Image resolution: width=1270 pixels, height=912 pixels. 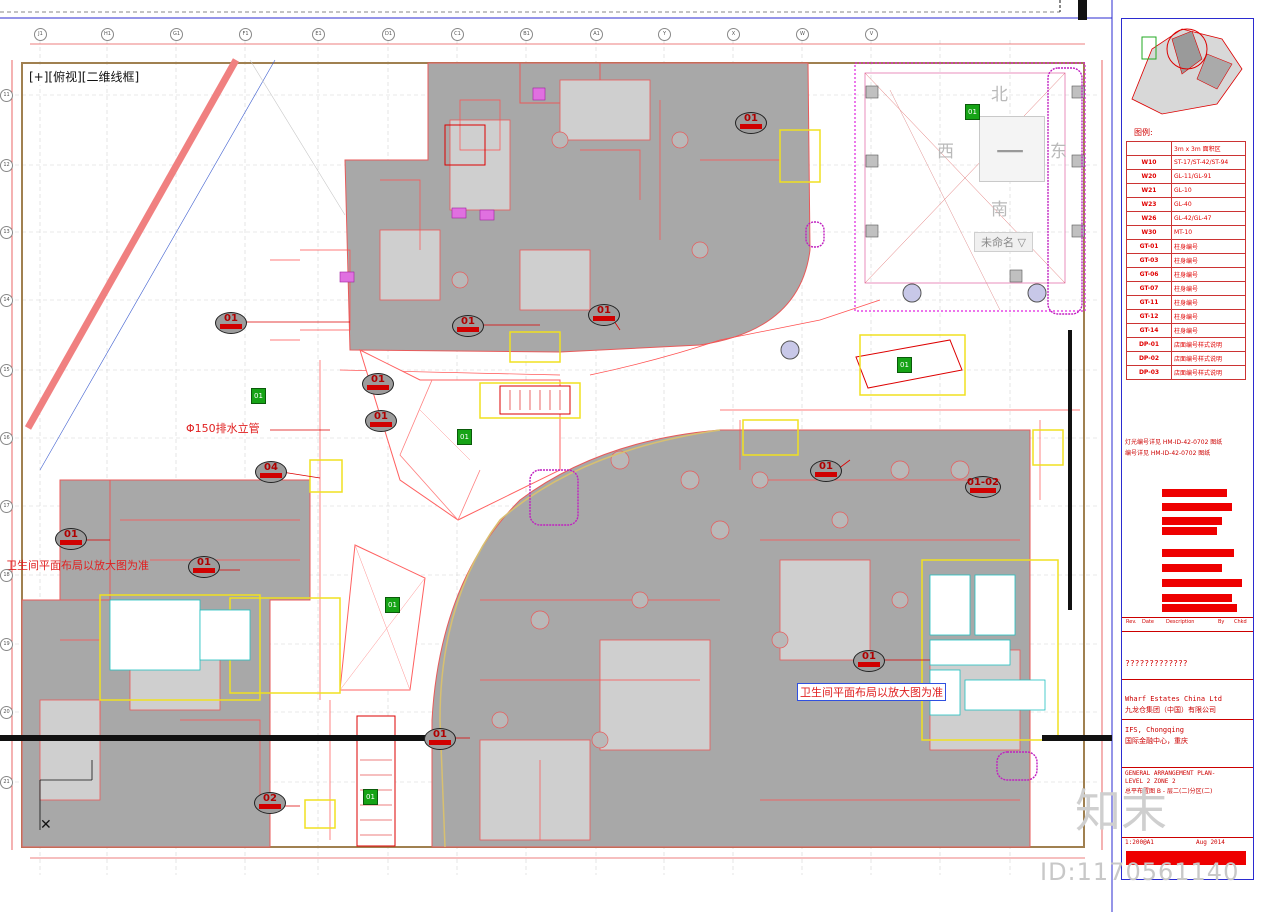 What do you see at coordinates (1186, 330) in the screenshot?
I see `legend-row: GT-14 柱身编号` at bounding box center [1186, 330].